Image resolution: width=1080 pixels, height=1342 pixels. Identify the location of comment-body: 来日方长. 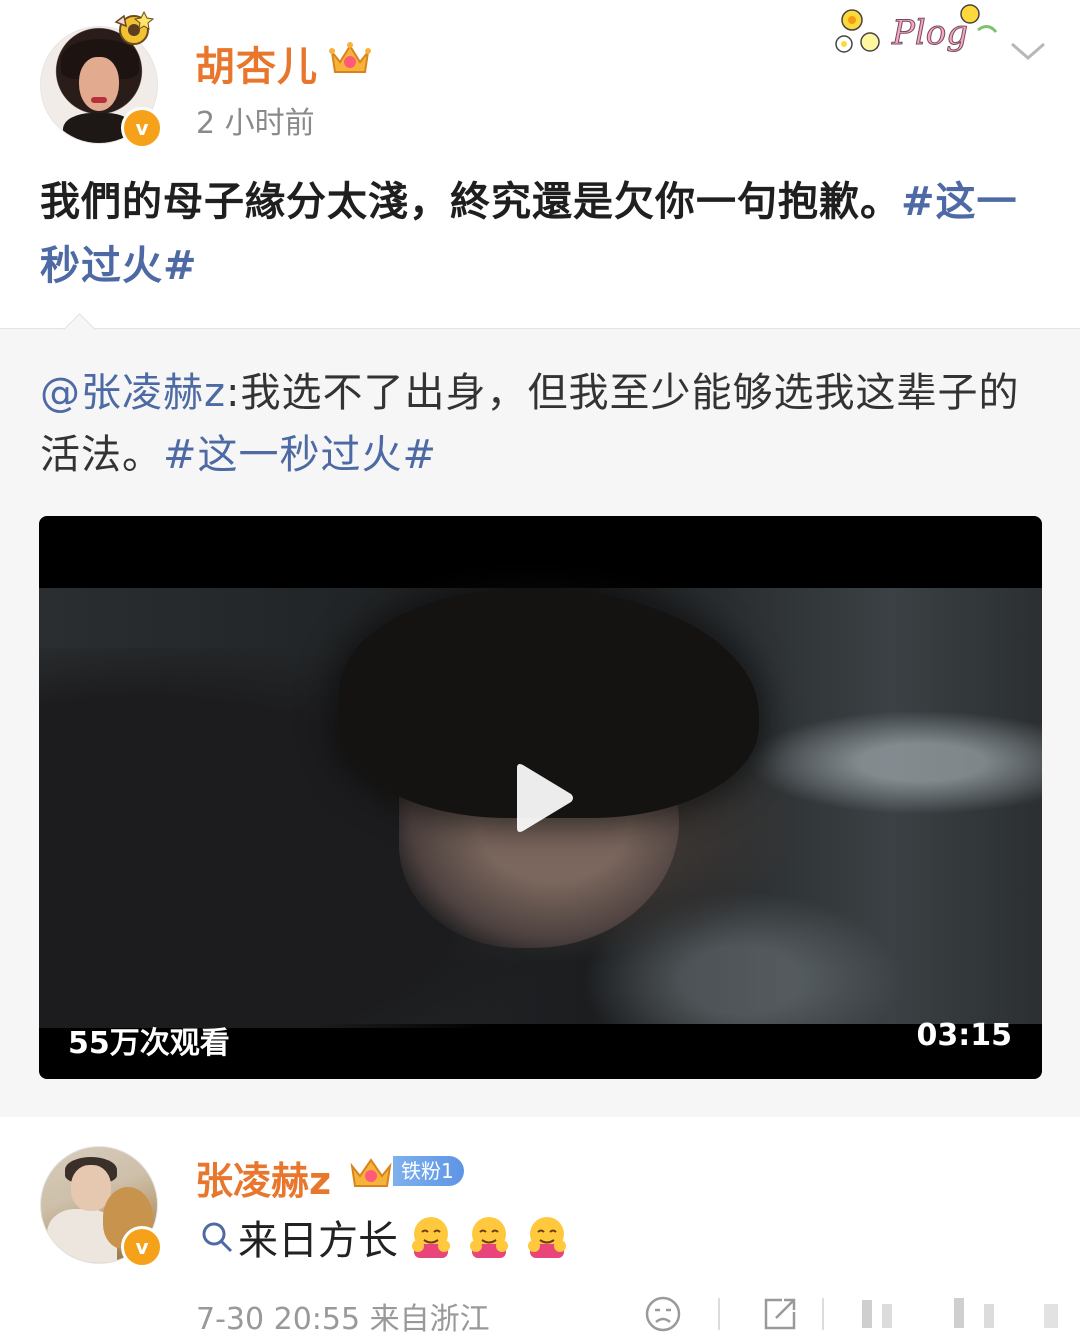
(318, 1241).